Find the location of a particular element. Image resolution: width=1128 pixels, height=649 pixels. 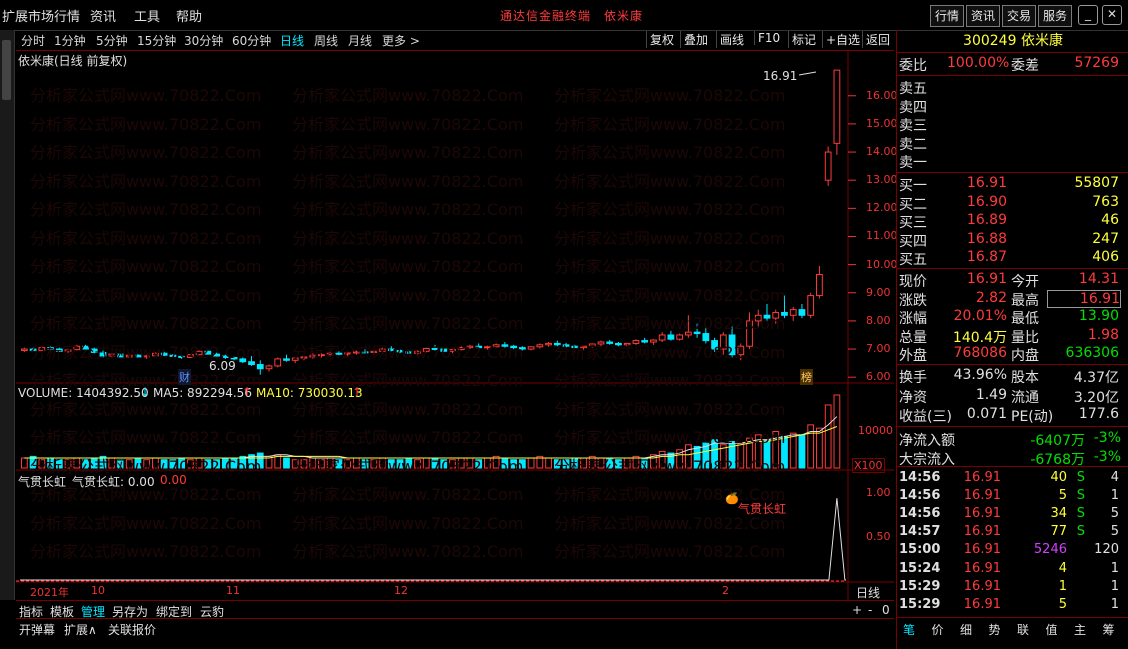

quote-tab: 势 is located at coordinates (995, 629).